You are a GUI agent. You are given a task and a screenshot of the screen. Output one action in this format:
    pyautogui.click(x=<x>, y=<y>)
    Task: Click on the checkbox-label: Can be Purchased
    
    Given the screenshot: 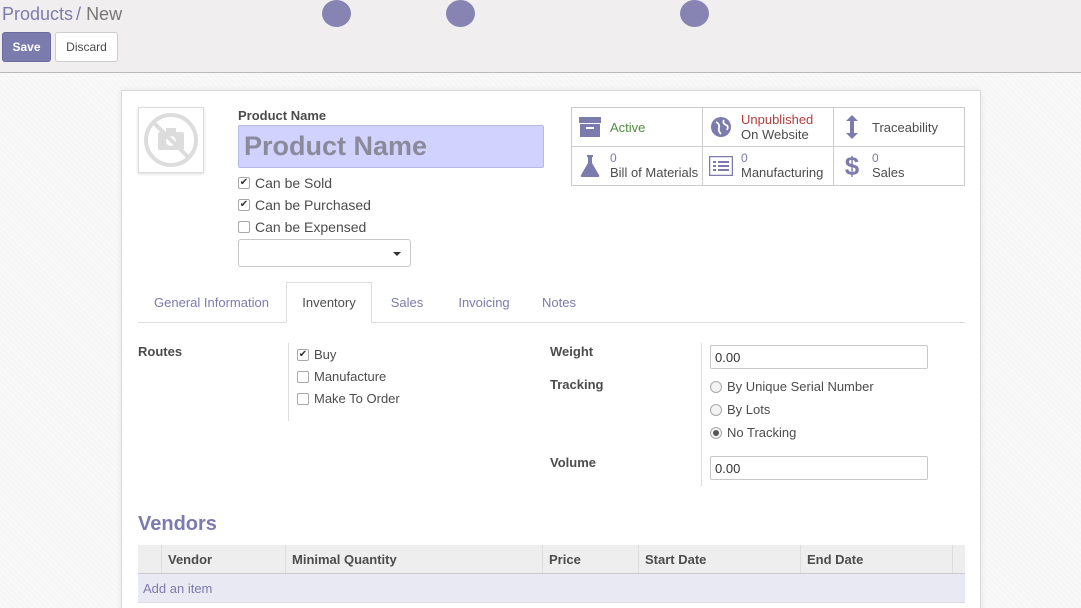 What is the action you would take?
    pyautogui.click(x=313, y=205)
    